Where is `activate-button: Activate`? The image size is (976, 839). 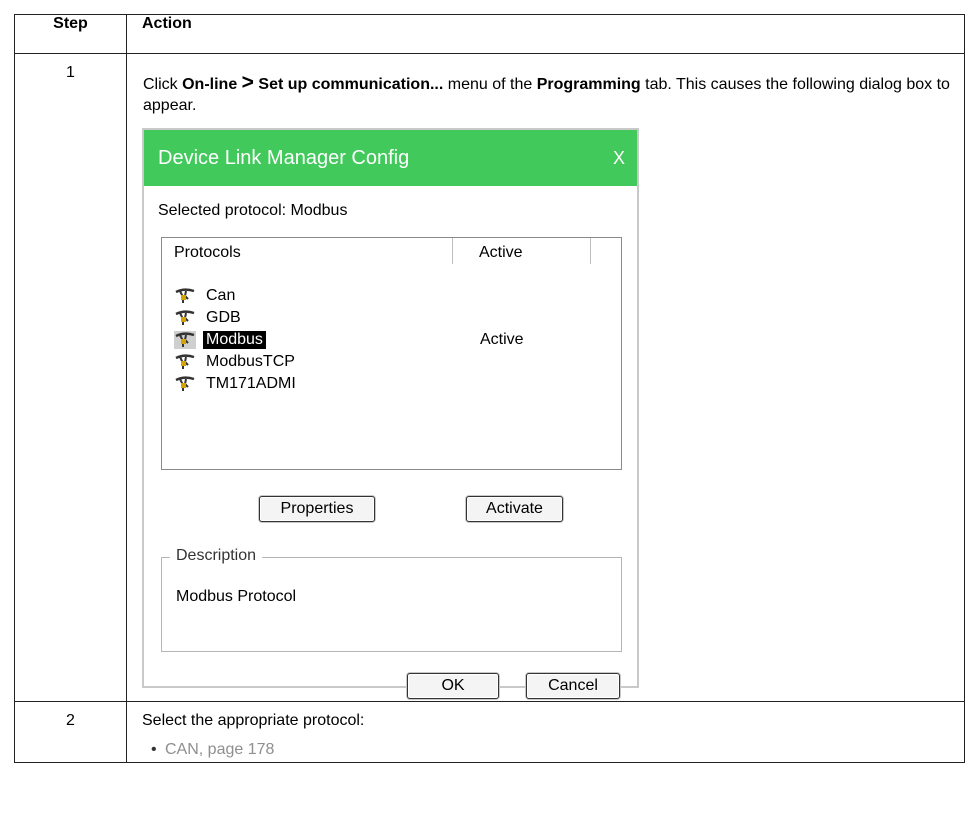
activate-button: Activate is located at coordinates (514, 509).